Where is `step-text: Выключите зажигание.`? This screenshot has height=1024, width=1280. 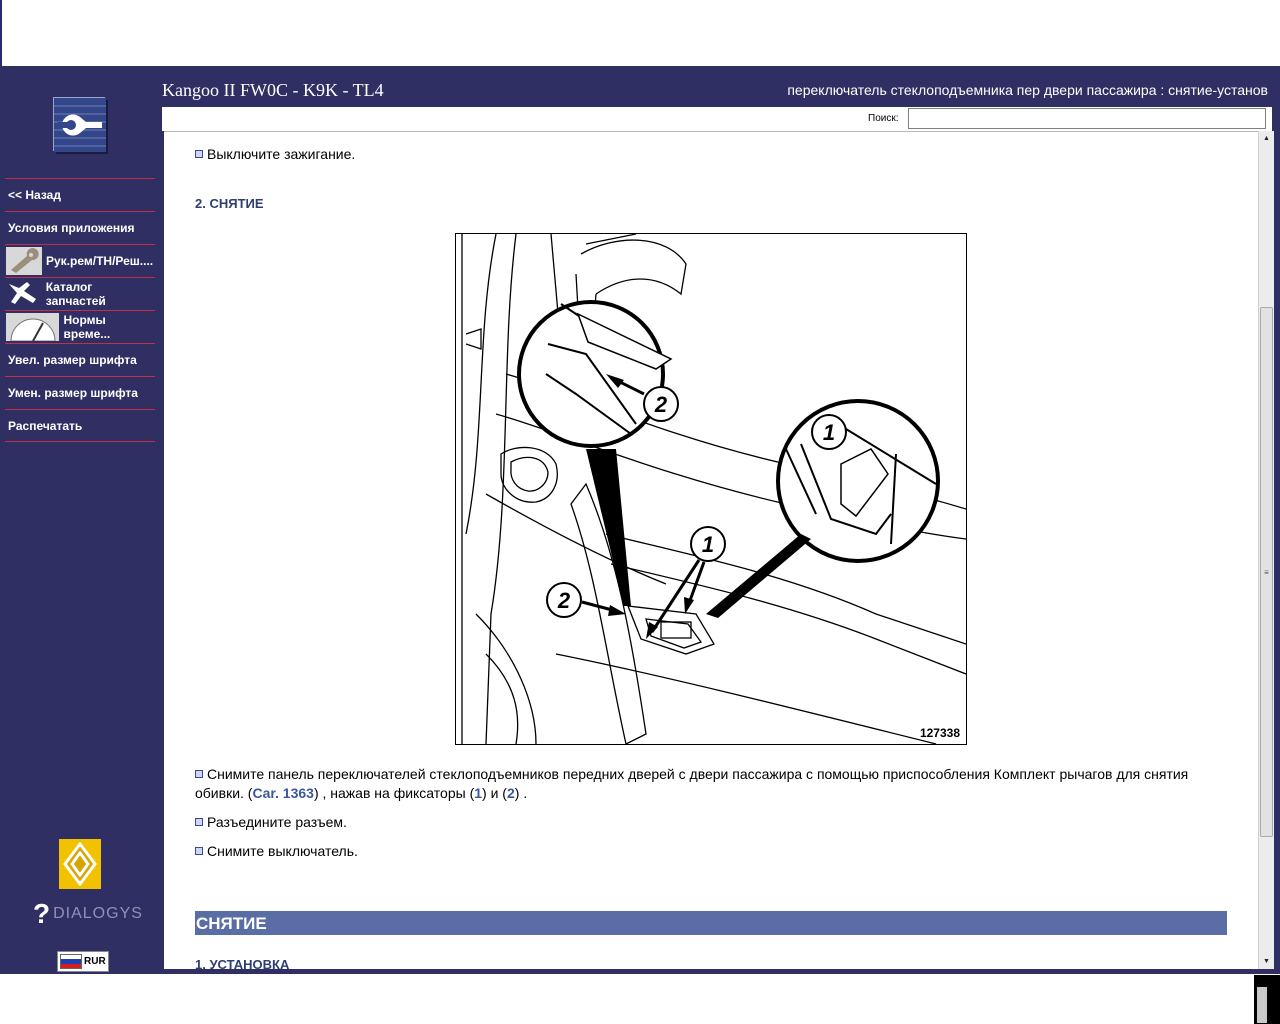 step-text: Выключите зажигание. is located at coordinates (281, 154).